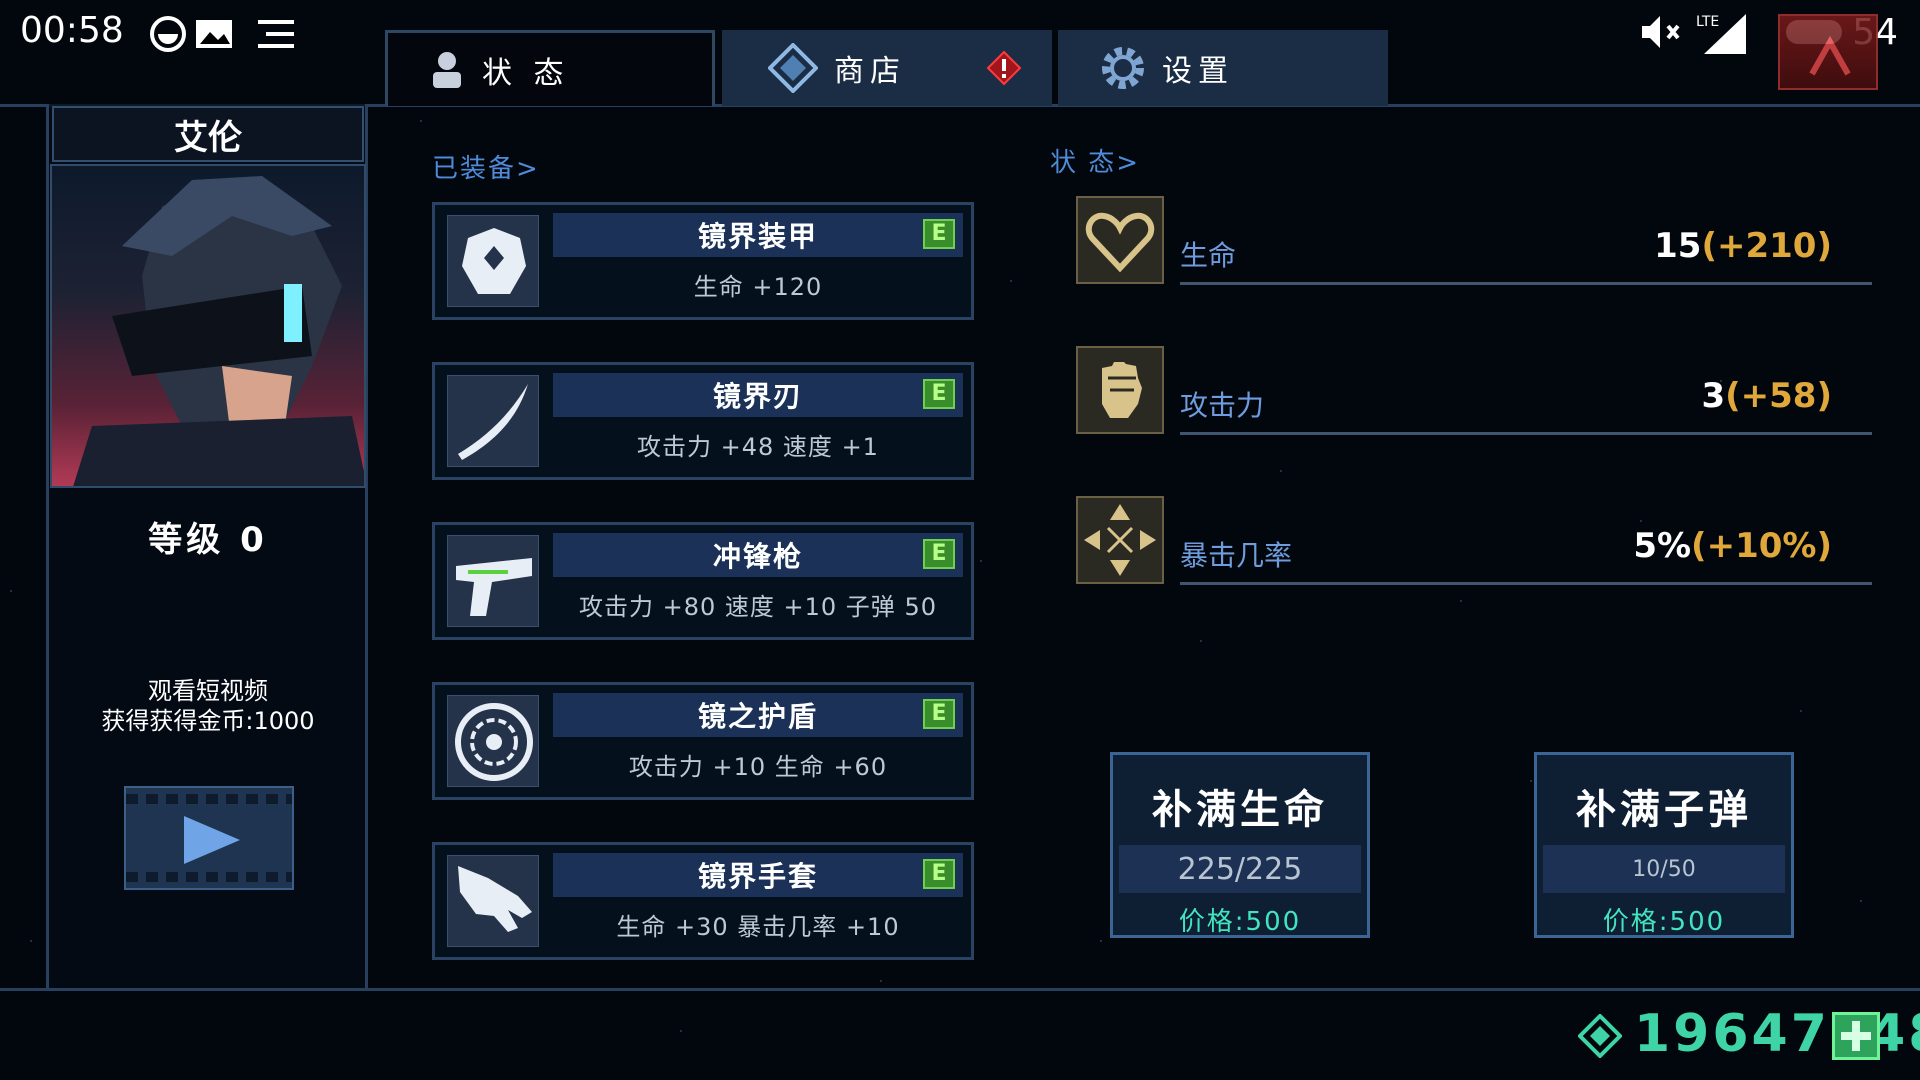  What do you see at coordinates (208, 691) in the screenshot?
I see `video-reward-line1: 观看短视频` at bounding box center [208, 691].